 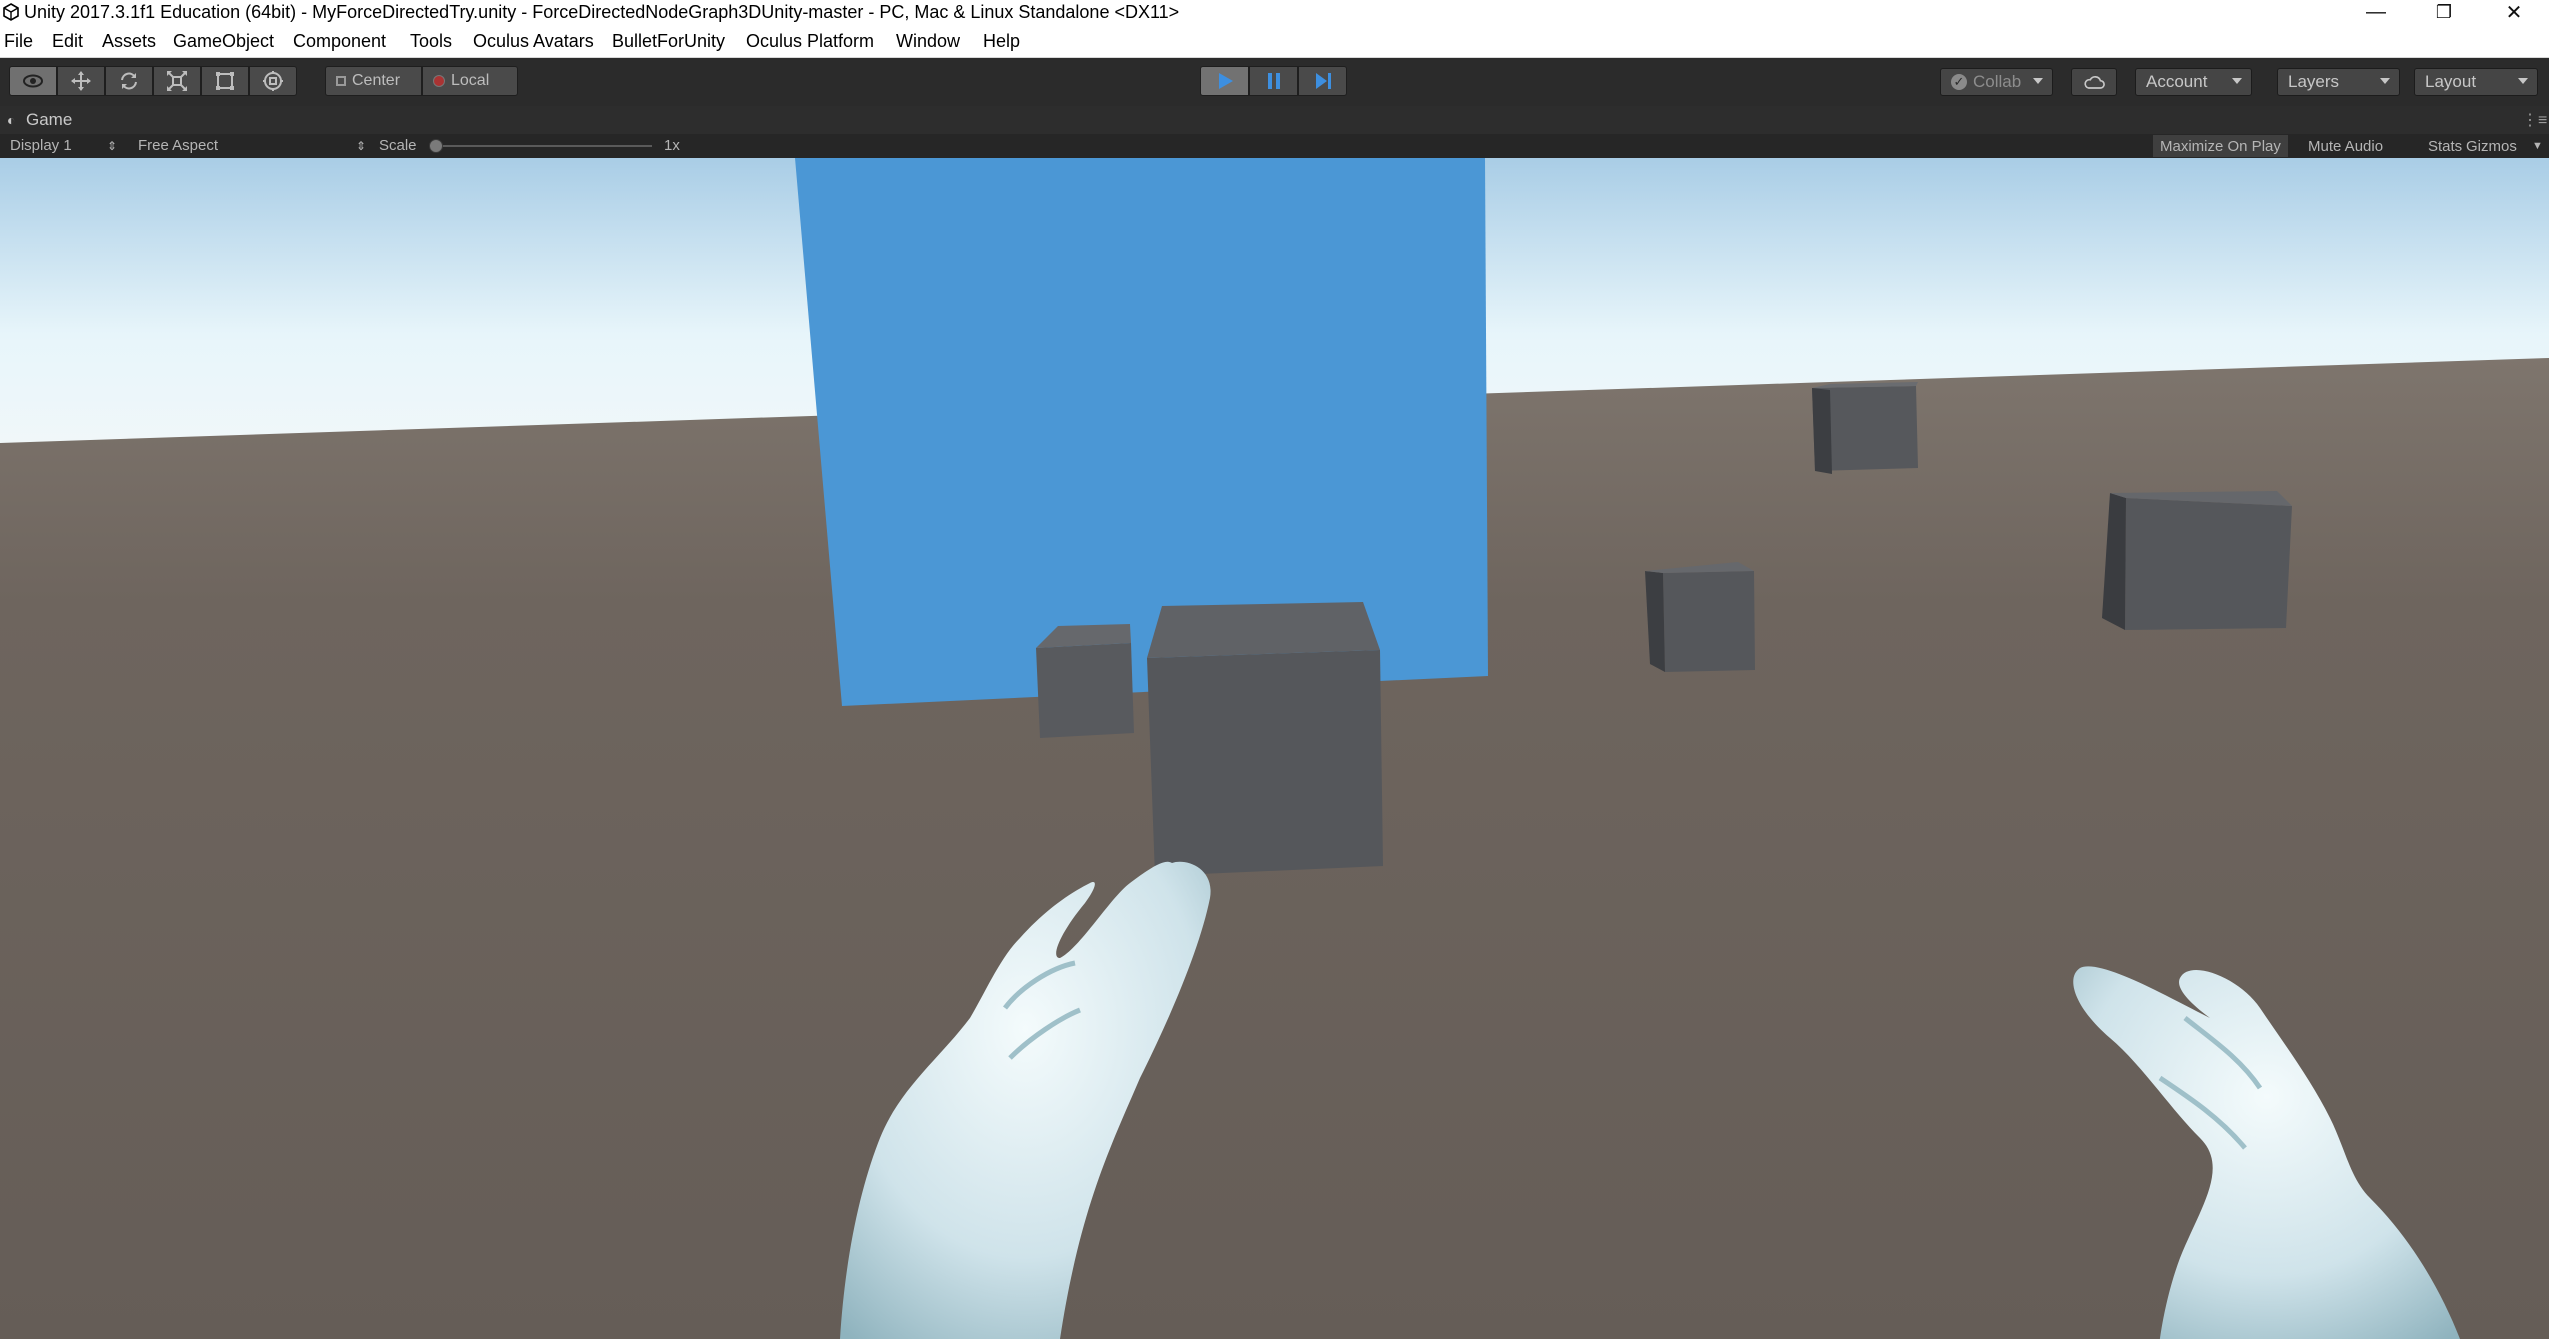 I want to click on menu-assets: Assets, so click(x=129, y=41).